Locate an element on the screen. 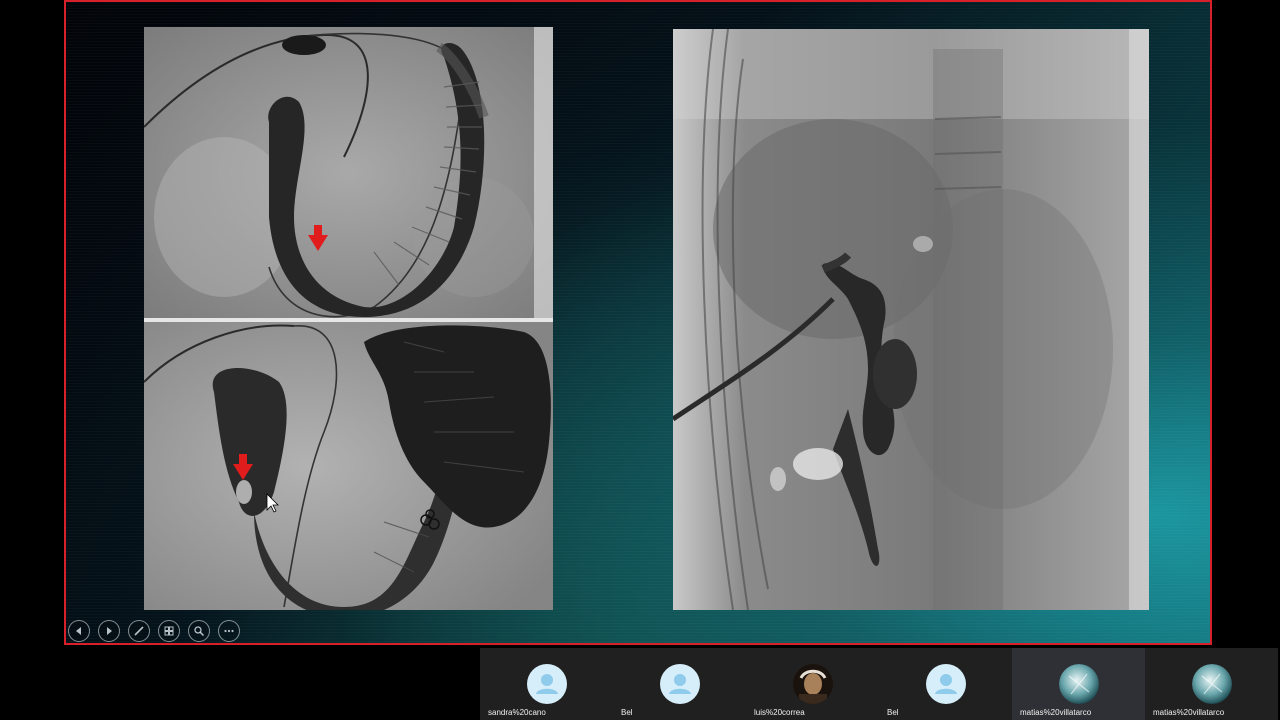  previous-slide-button is located at coordinates (79, 631).